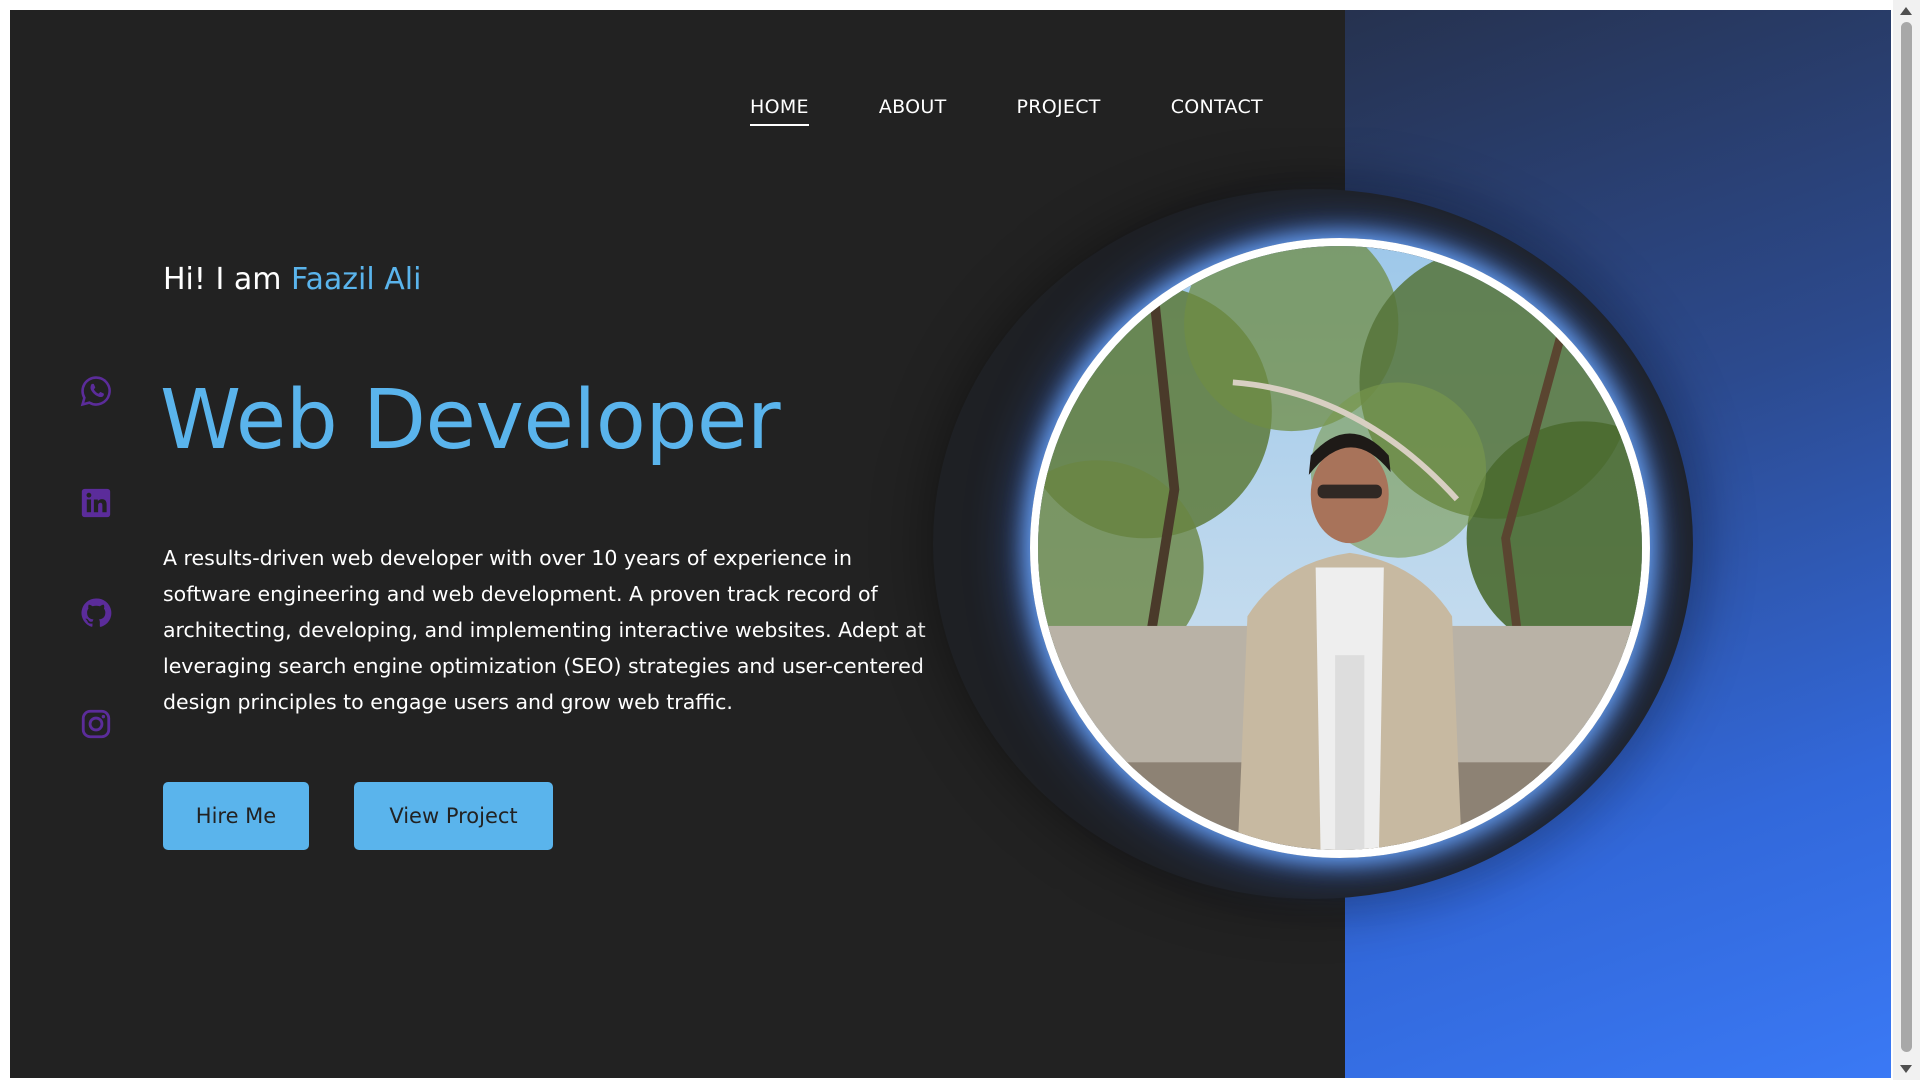 This screenshot has width=1920, height=1080. I want to click on scrollbar-thumb, so click(1906, 537).